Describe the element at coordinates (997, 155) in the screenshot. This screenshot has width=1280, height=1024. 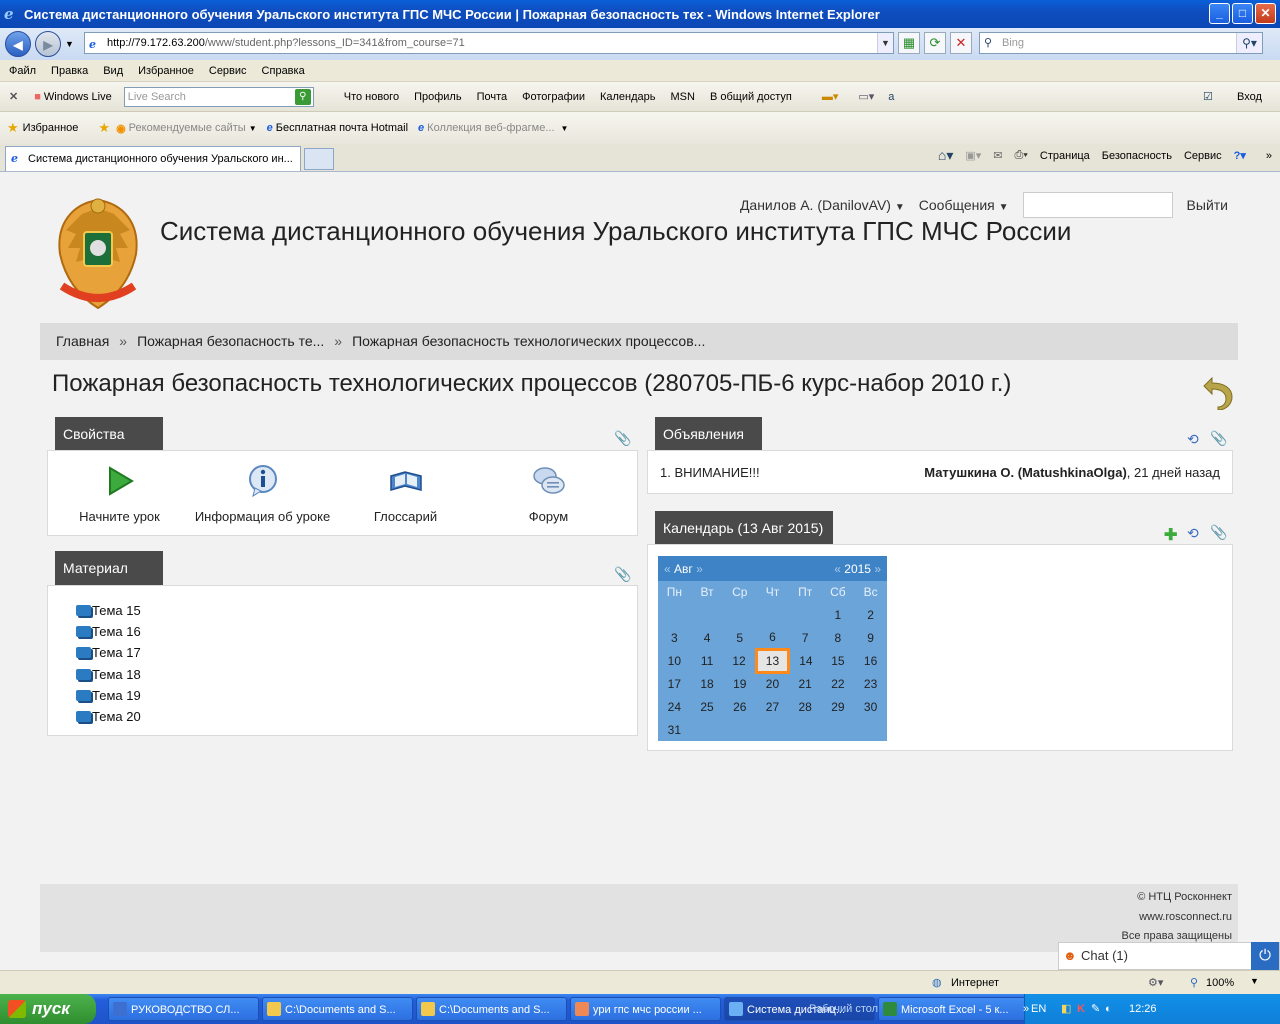
I see `mail-icon: ✉` at that location.